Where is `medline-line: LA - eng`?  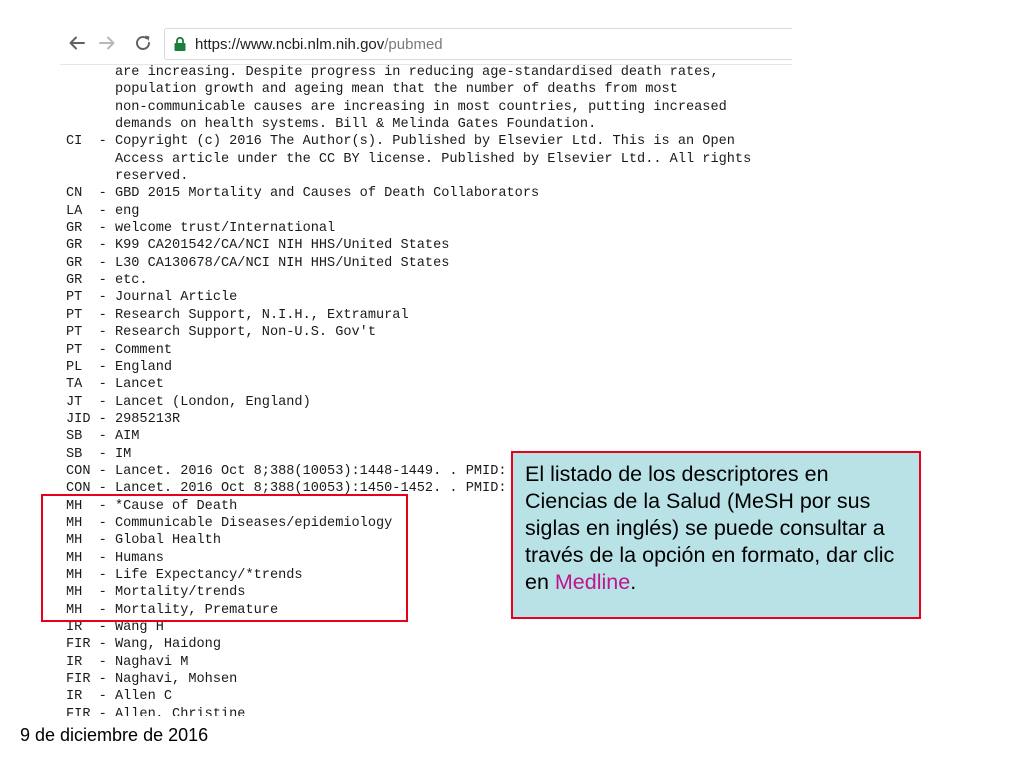
medline-line: LA - eng is located at coordinates (103, 211).